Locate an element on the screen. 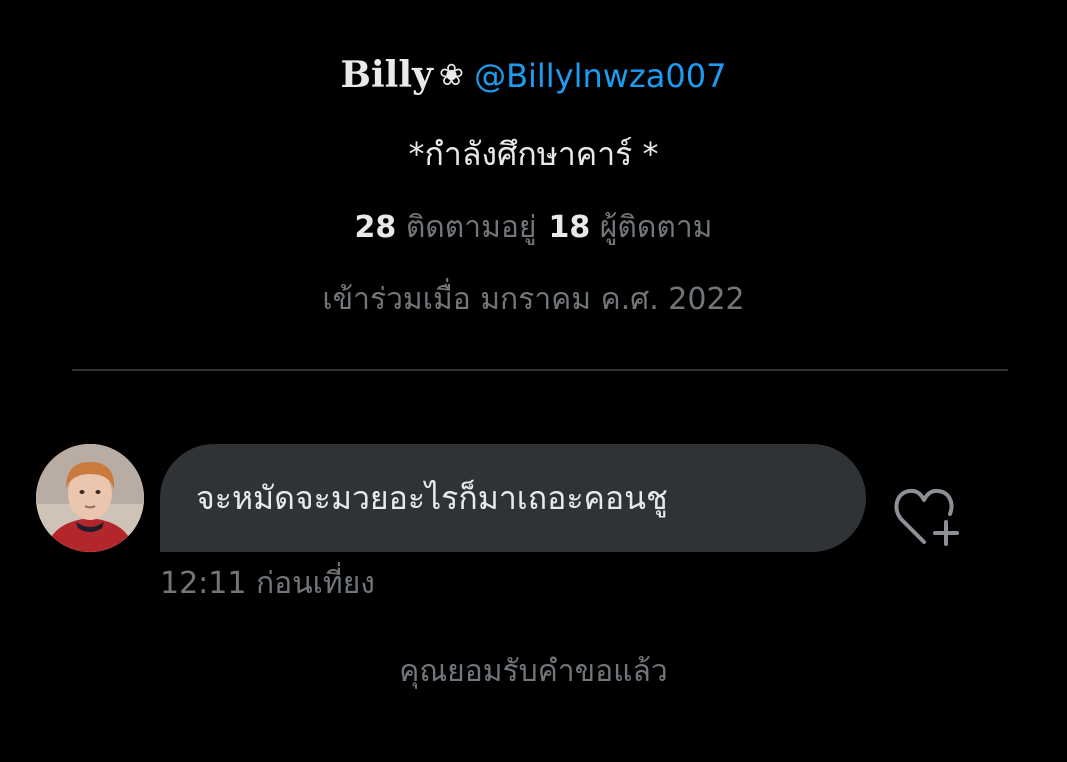  following-count: 28 is located at coordinates (375, 227).